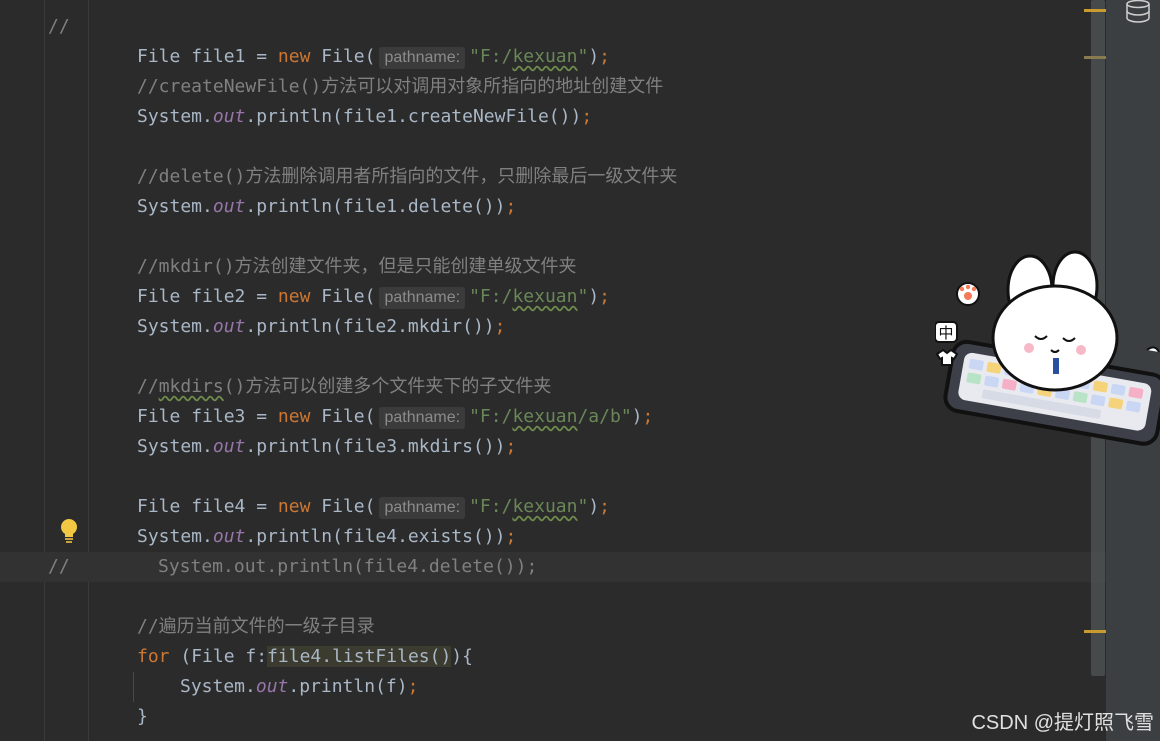  Describe the element at coordinates (359, 656) in the screenshot. I see `highlighted-expression: file4.listFiles()` at that location.